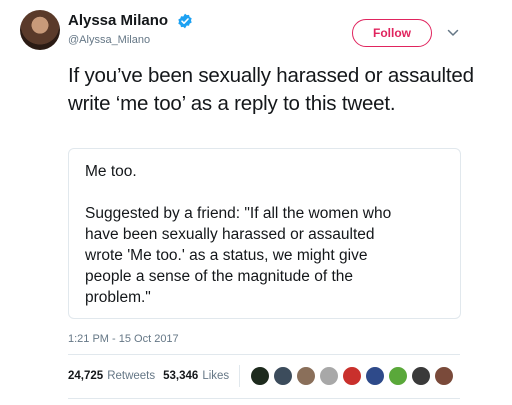  I want to click on user-block: Alyssa Milano @Alyssa_Milano, so click(130, 29).